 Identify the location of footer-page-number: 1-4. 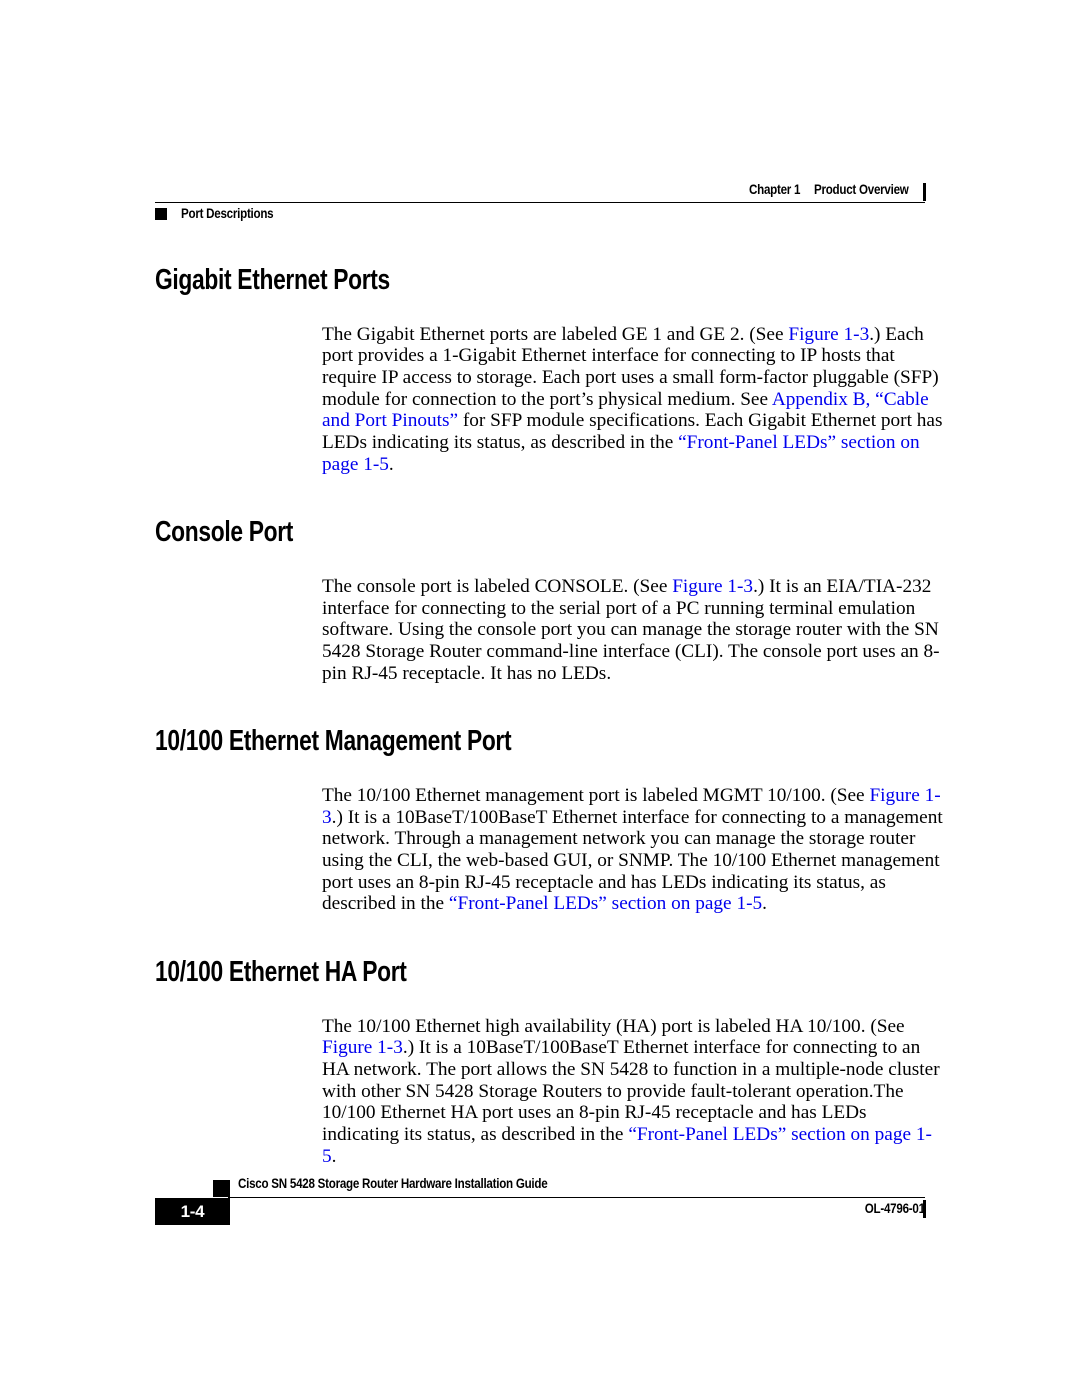
(192, 1211).